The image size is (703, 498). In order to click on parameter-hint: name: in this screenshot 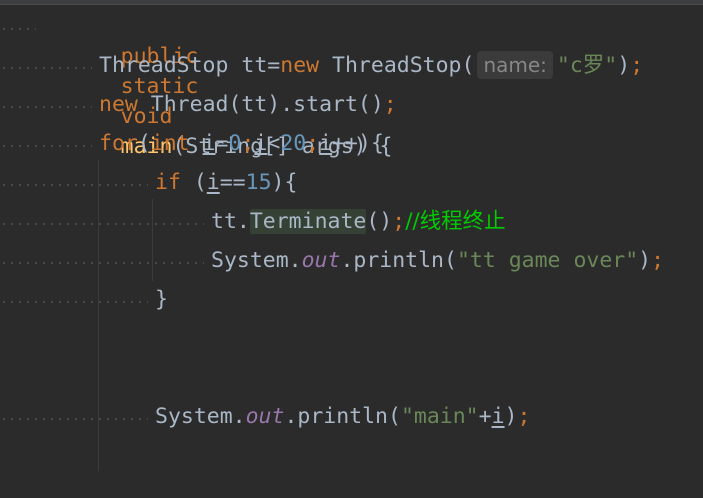, I will do `click(515, 65)`.